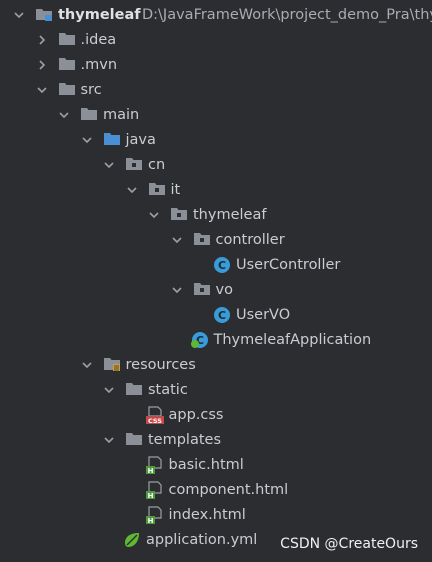 The height and width of the screenshot is (562, 432). What do you see at coordinates (199, 339) in the screenshot?
I see `spring-class-icon: C` at bounding box center [199, 339].